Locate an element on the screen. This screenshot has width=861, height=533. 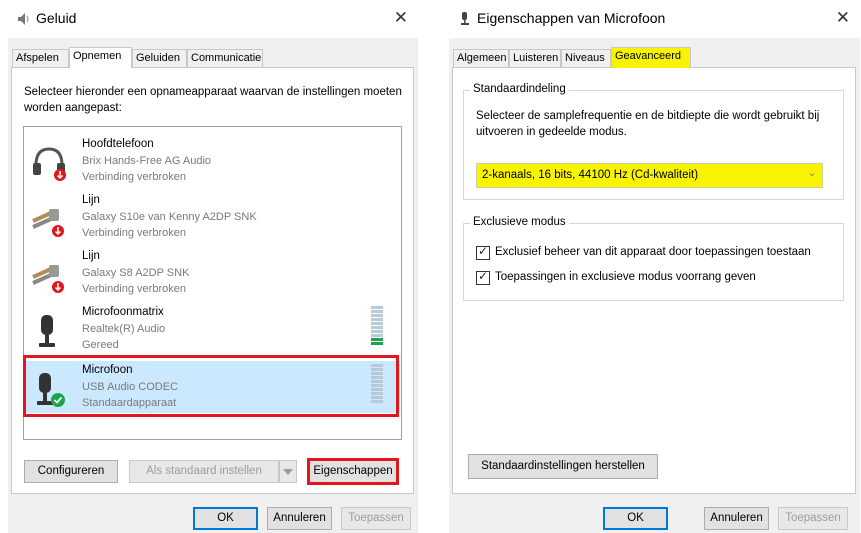
tab-communicatie: Communicatie is located at coordinates (225, 58).